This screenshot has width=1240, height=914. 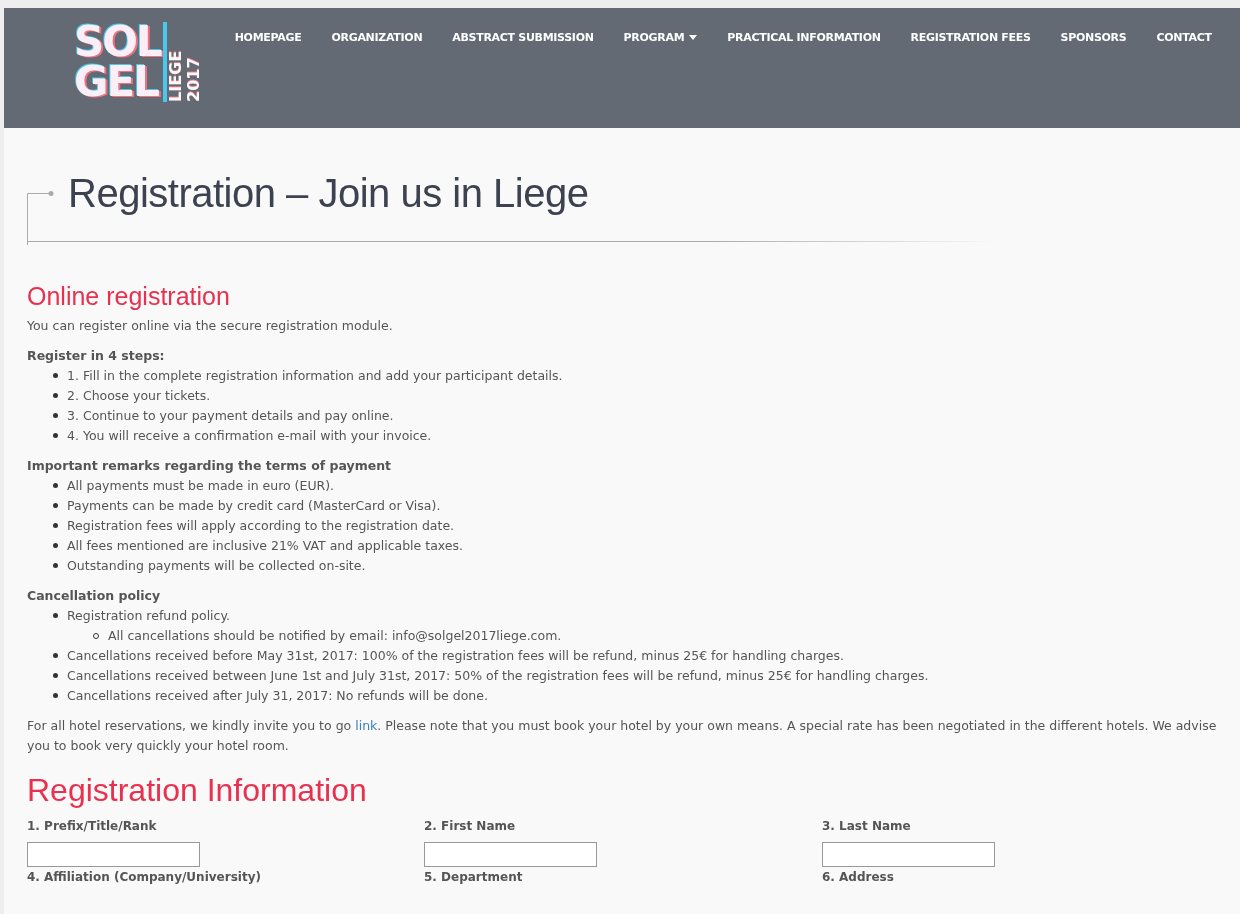 I want to click on list-heading: Register in 4 steps:, so click(x=96, y=356).